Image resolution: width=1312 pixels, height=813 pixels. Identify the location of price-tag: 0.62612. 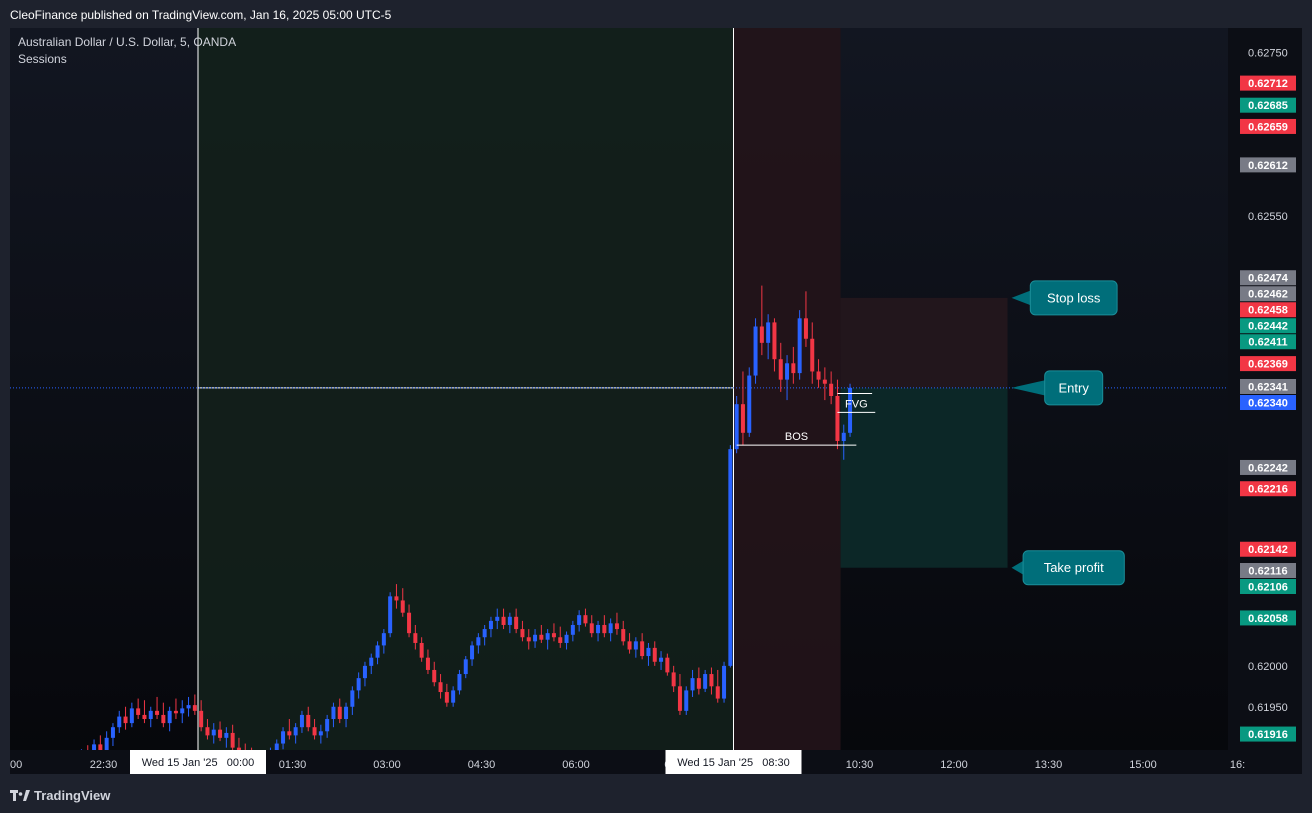
(1268, 165).